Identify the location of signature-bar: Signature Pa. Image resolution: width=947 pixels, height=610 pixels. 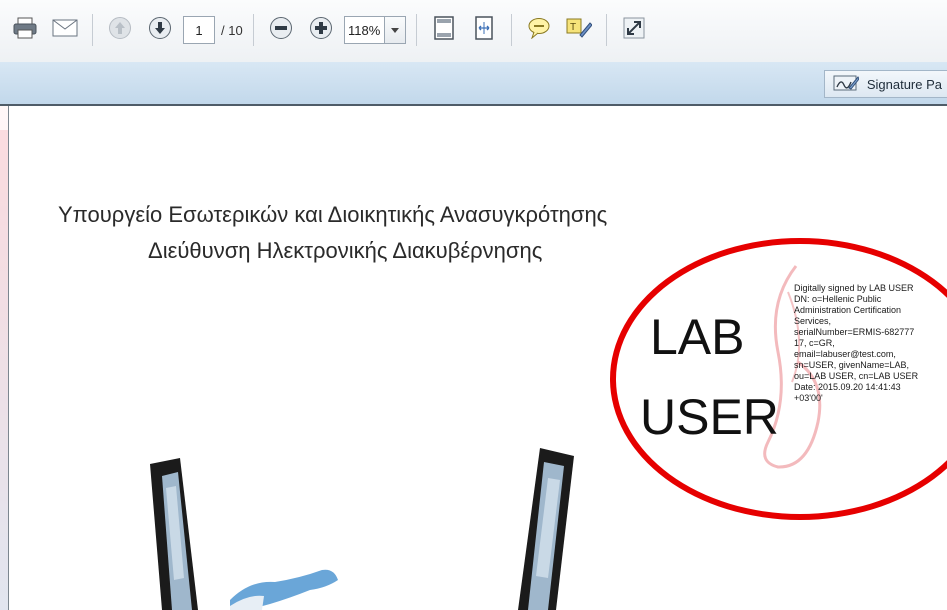
(473, 84).